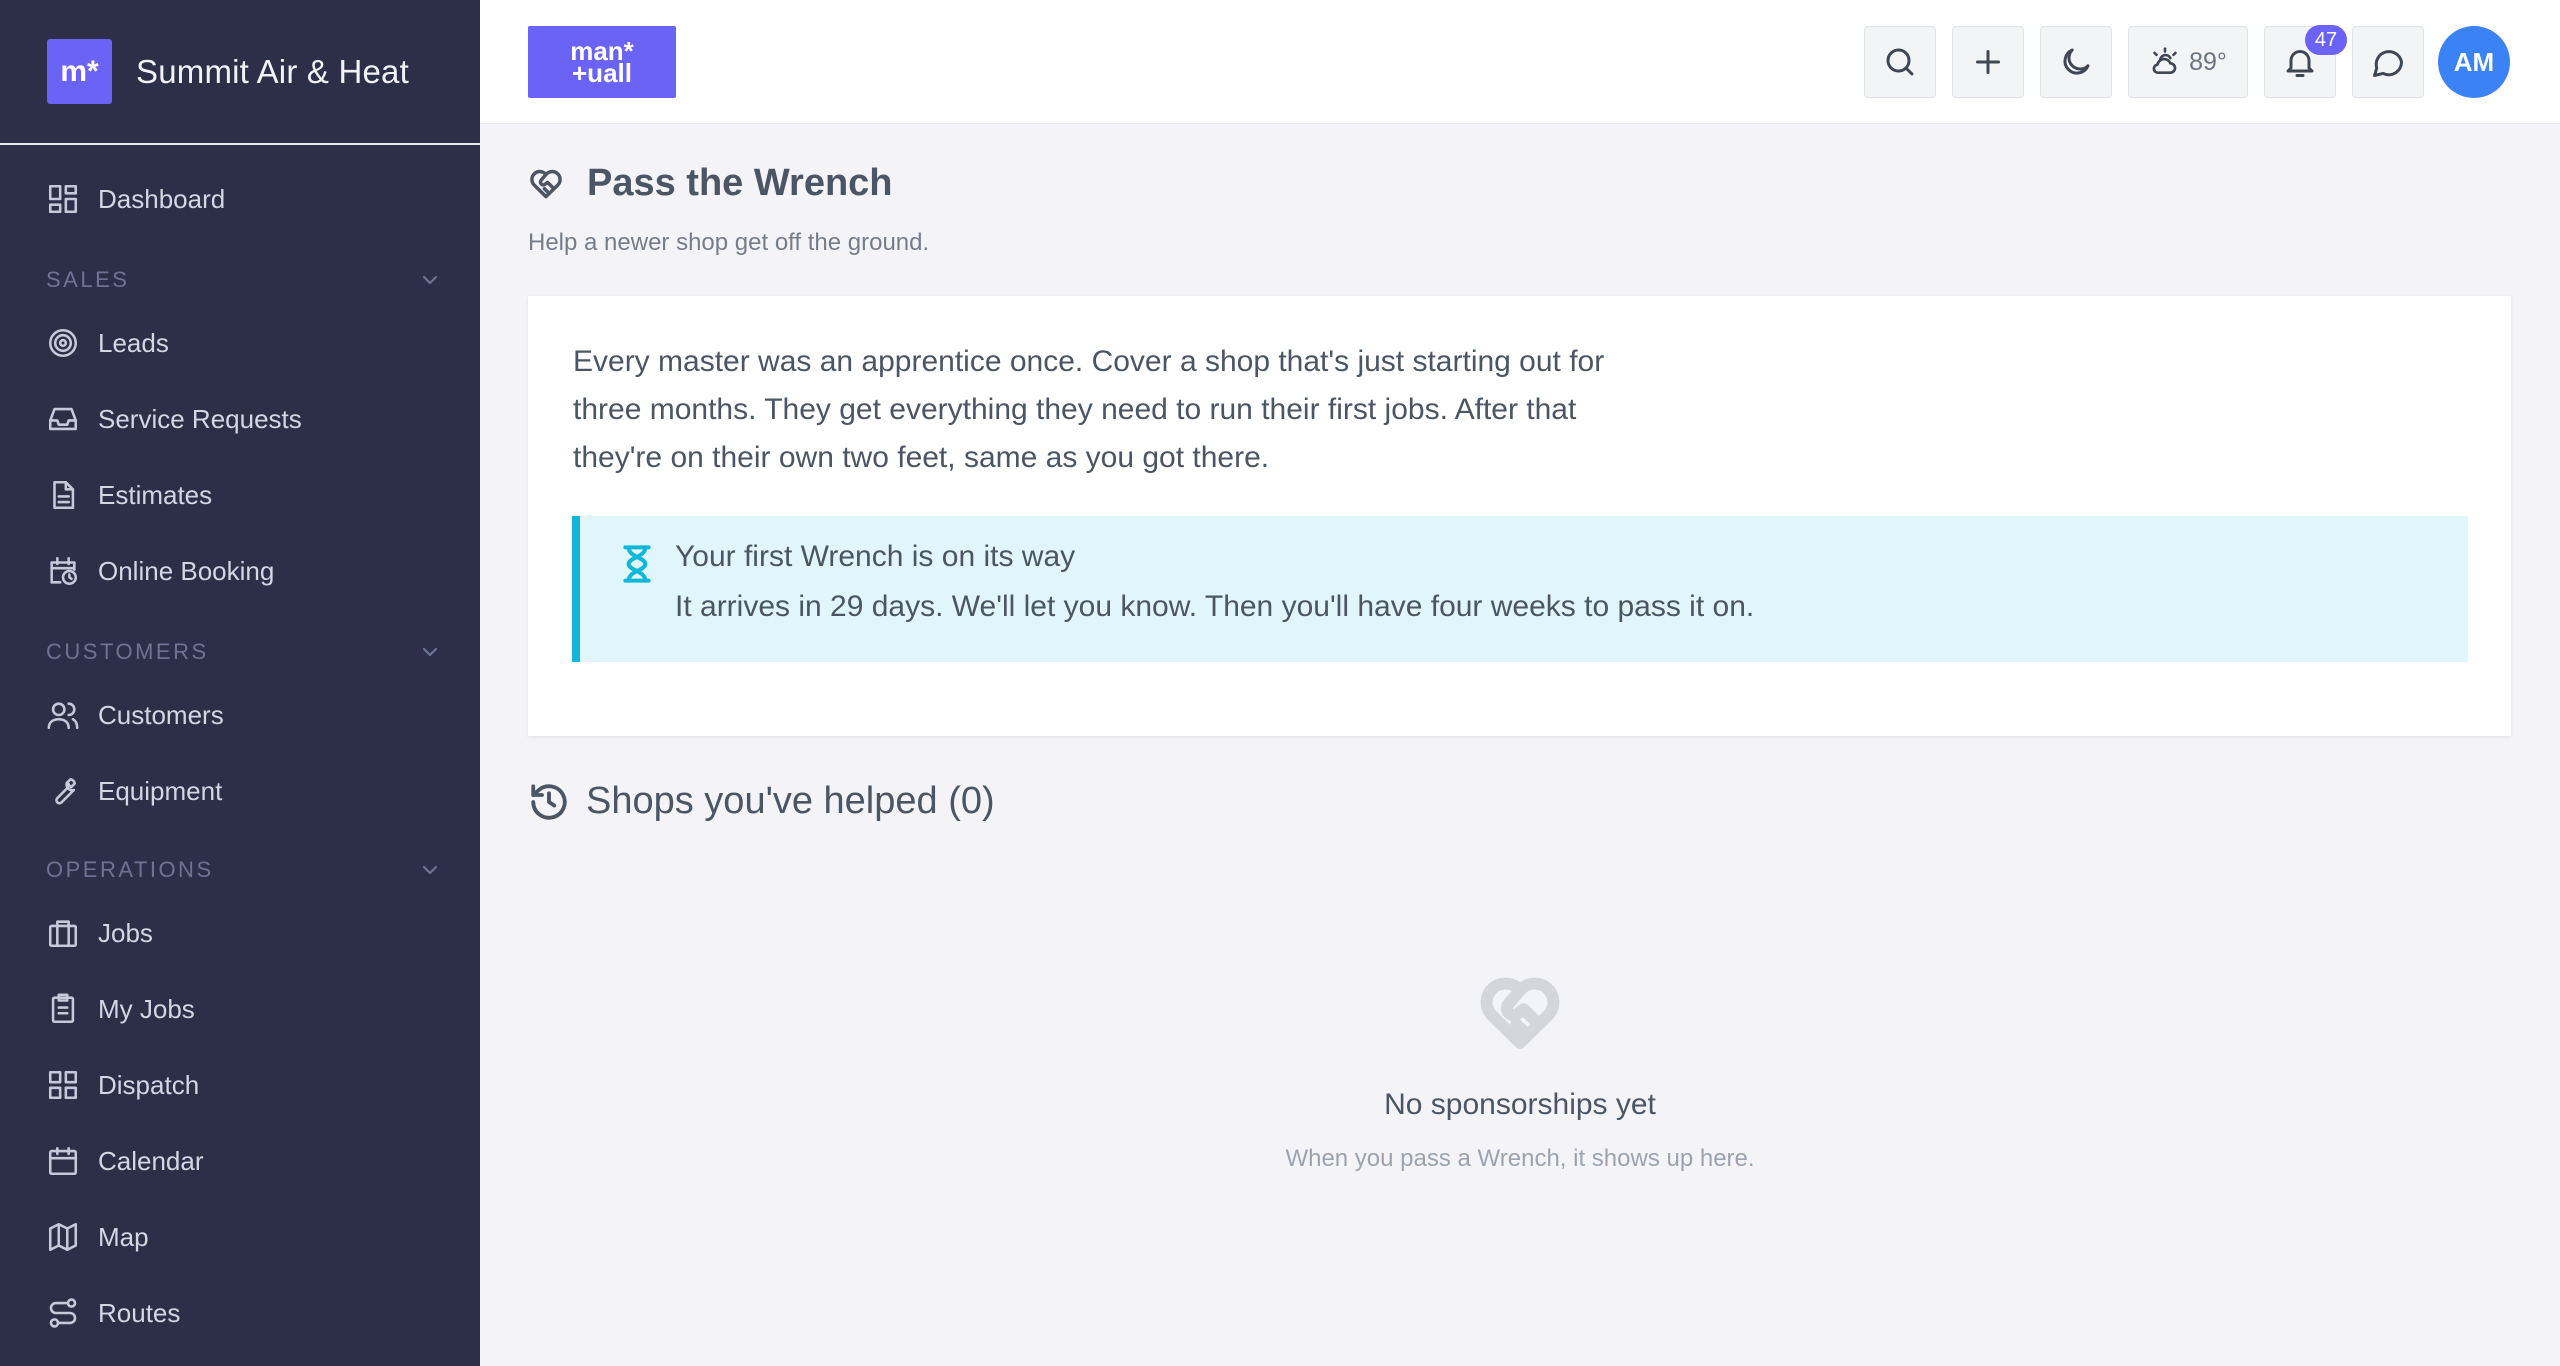  I want to click on moon-icon, so click(2076, 61).